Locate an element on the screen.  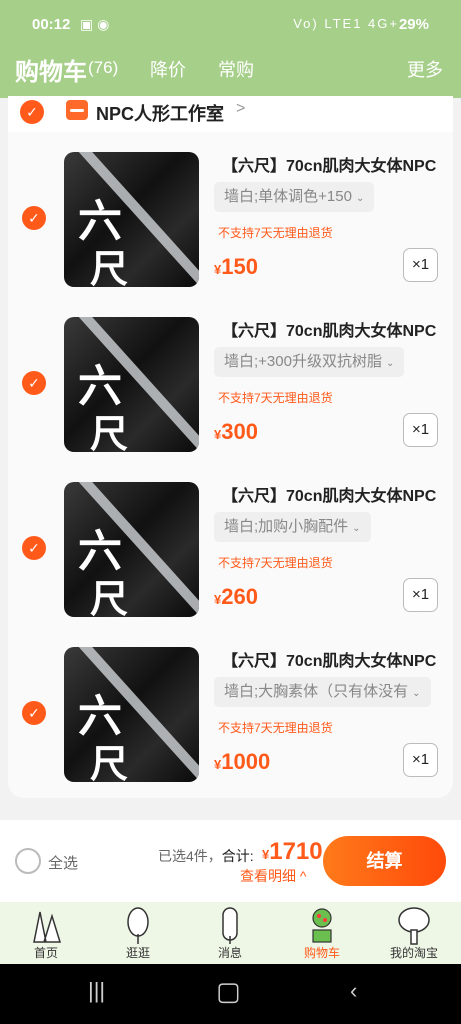
selection-summary: 已选4件，合计: is located at coordinates (206, 856).